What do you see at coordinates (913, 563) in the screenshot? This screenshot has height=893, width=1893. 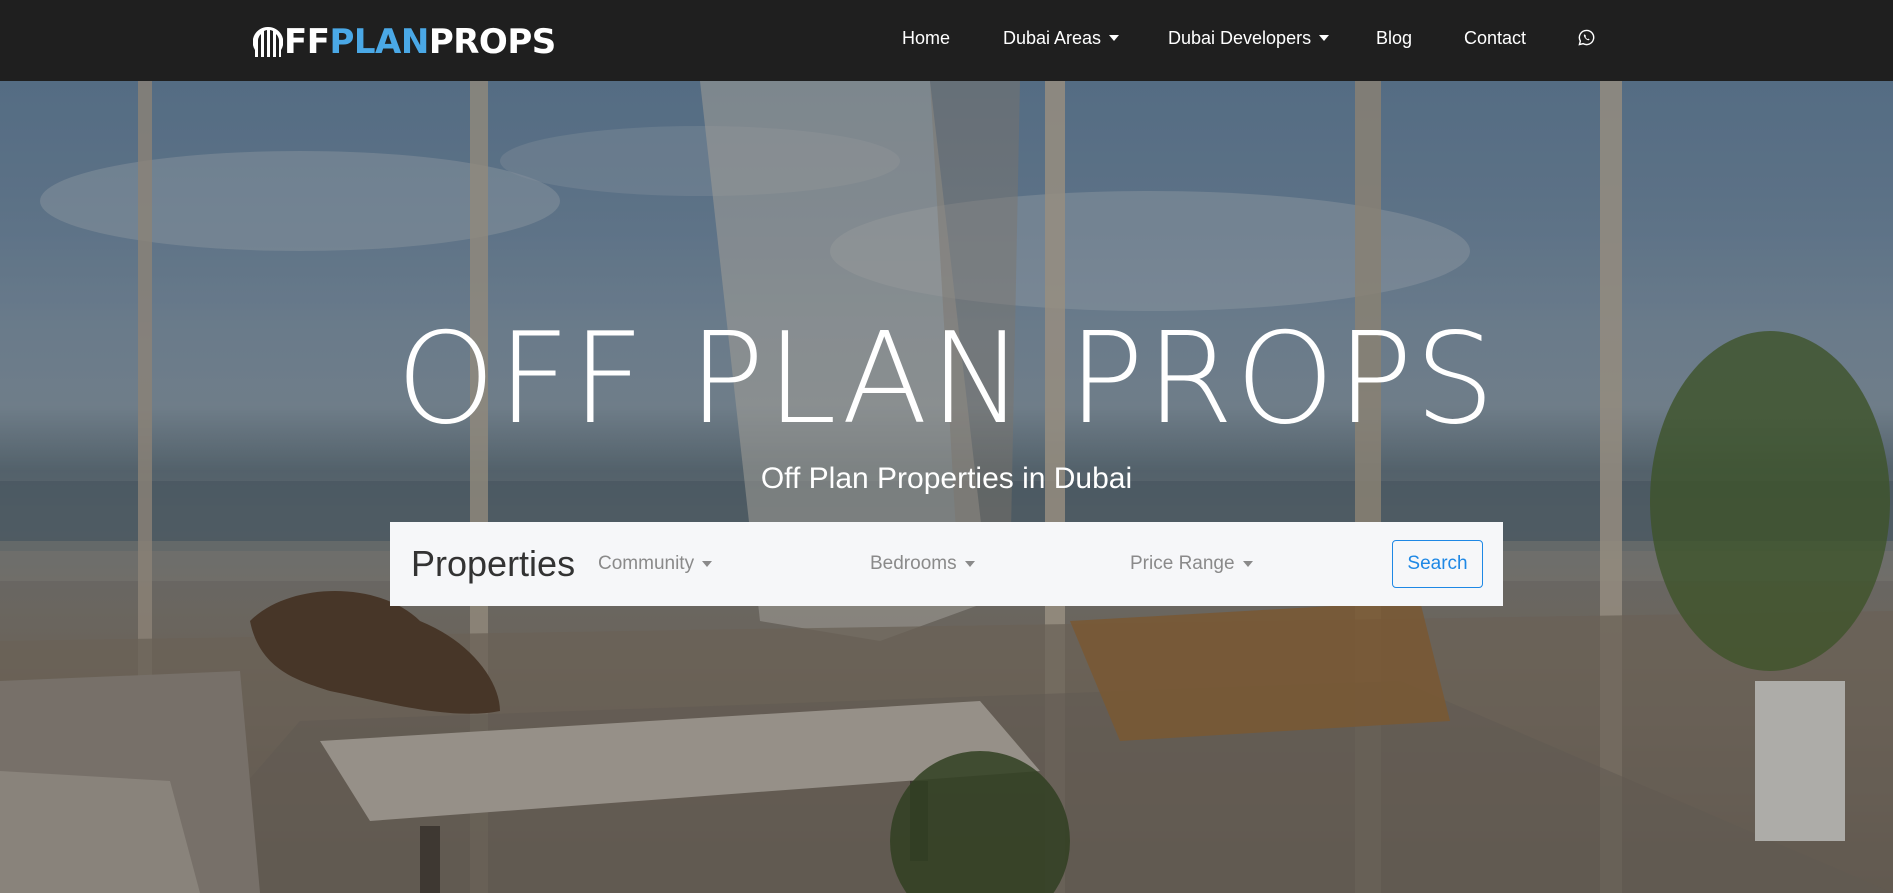 I see `filter-label: Bedrooms` at bounding box center [913, 563].